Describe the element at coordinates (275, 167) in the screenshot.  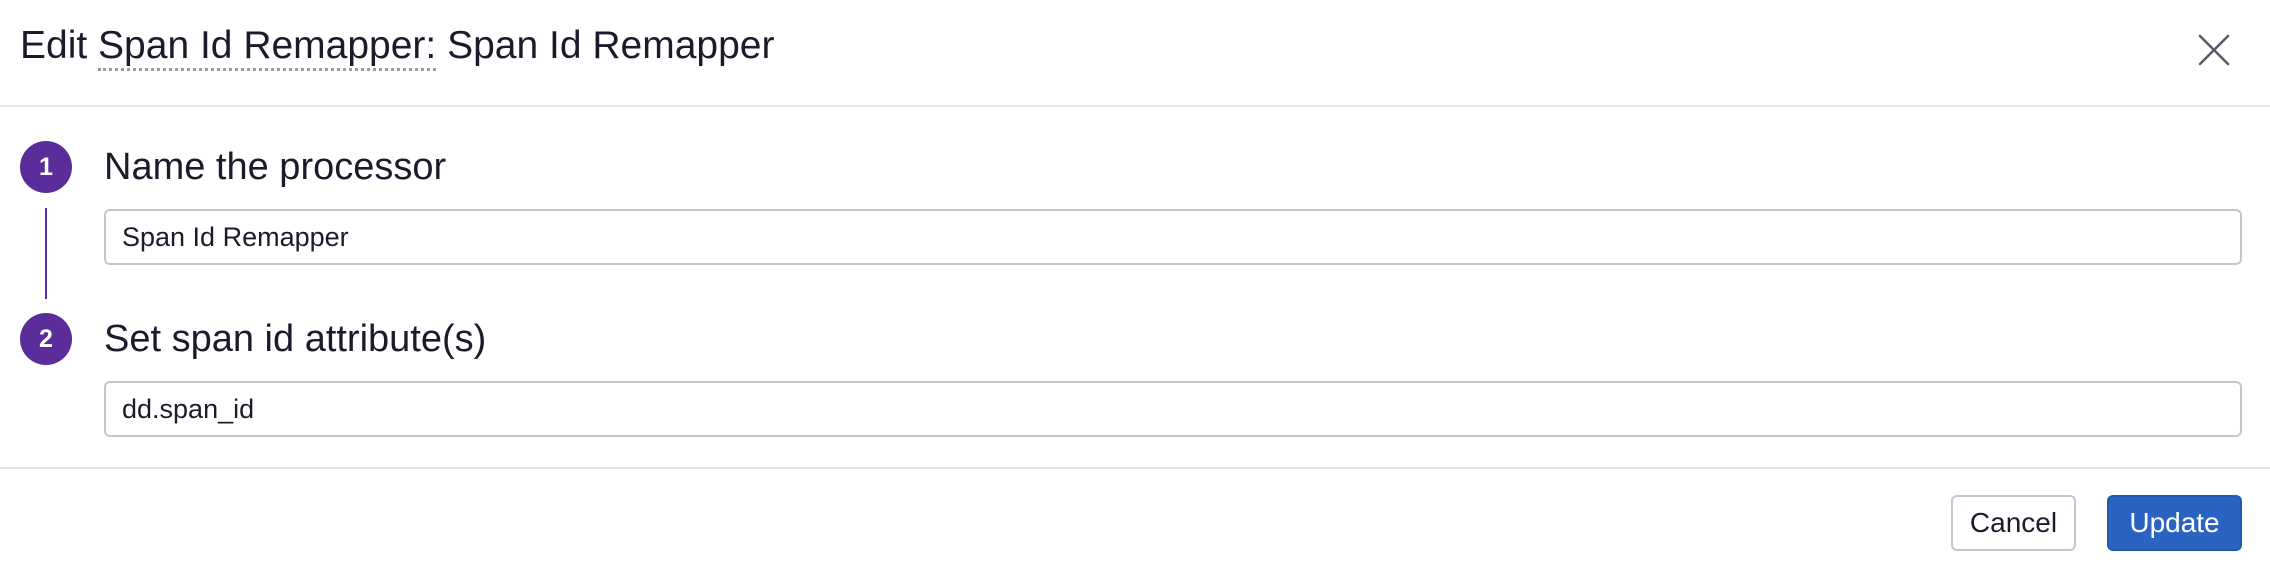
I see `step-1-title: Name the processor` at that location.